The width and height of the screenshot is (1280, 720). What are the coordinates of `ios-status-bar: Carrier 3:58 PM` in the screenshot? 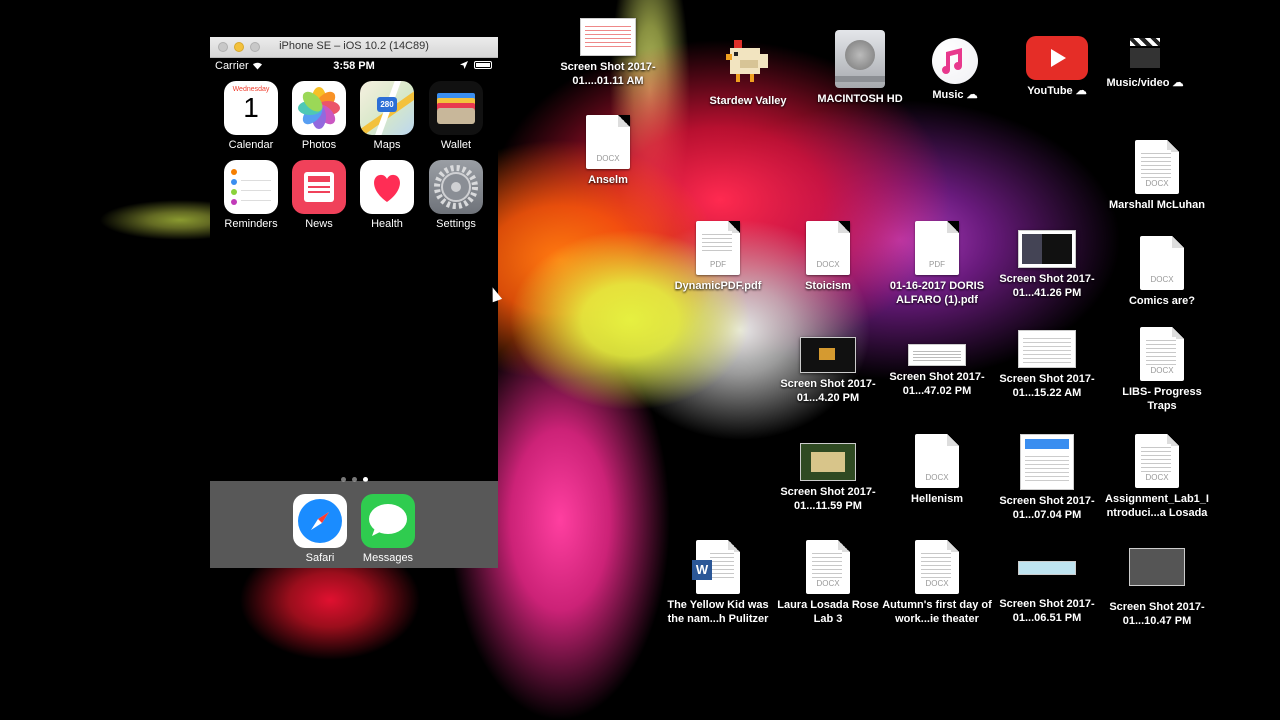 It's located at (354, 66).